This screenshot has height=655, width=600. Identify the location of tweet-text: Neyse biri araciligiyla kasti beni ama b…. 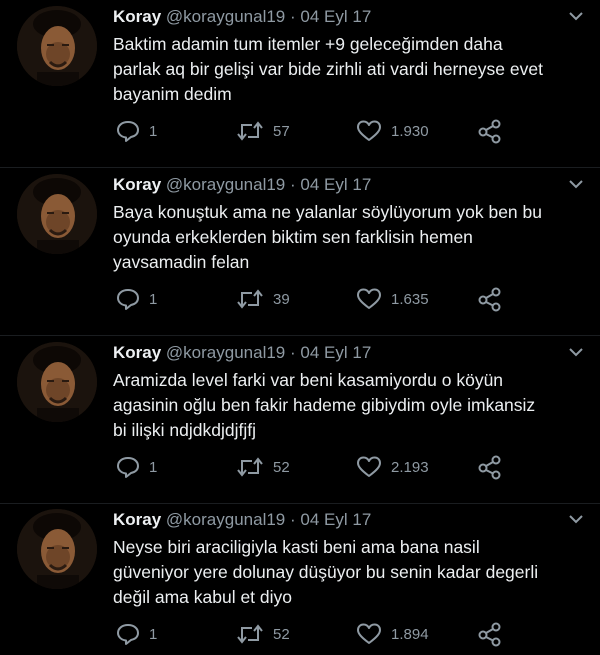
(348, 572).